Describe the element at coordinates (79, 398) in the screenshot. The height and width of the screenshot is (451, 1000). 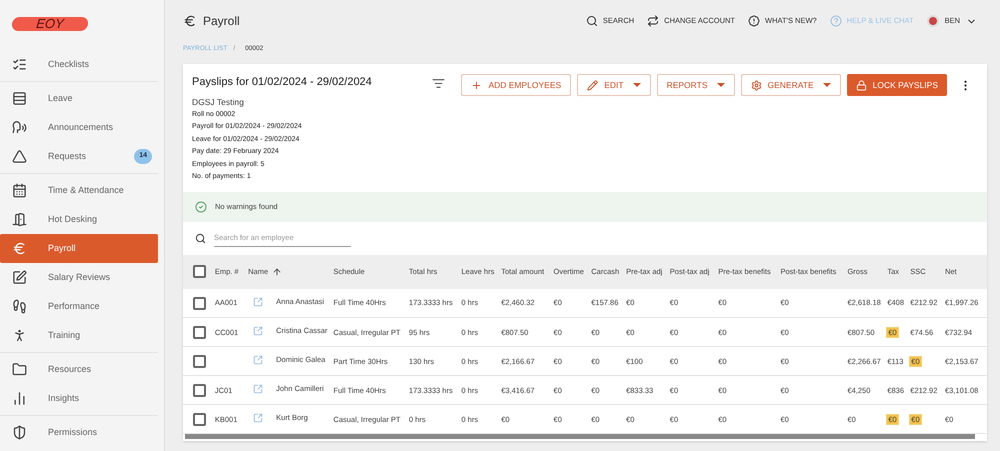
I see `sidebar-item: Insights` at that location.